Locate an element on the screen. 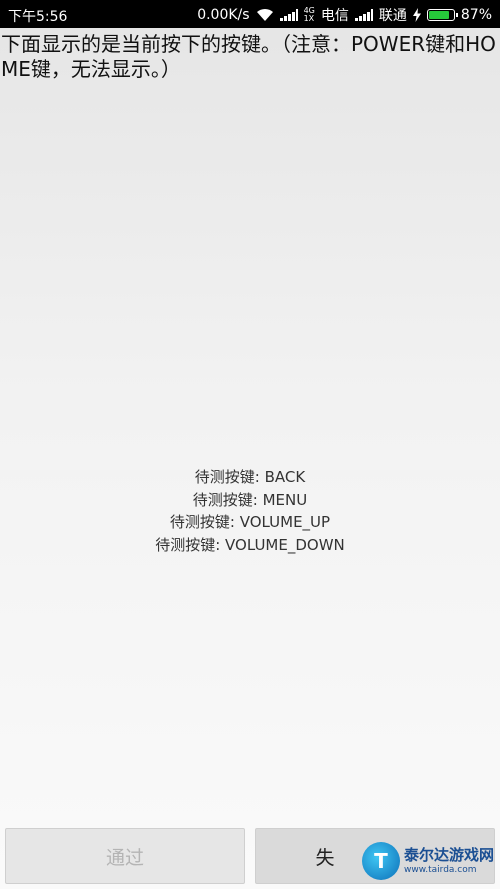  watermark-url: www.tairda.com is located at coordinates (440, 870).